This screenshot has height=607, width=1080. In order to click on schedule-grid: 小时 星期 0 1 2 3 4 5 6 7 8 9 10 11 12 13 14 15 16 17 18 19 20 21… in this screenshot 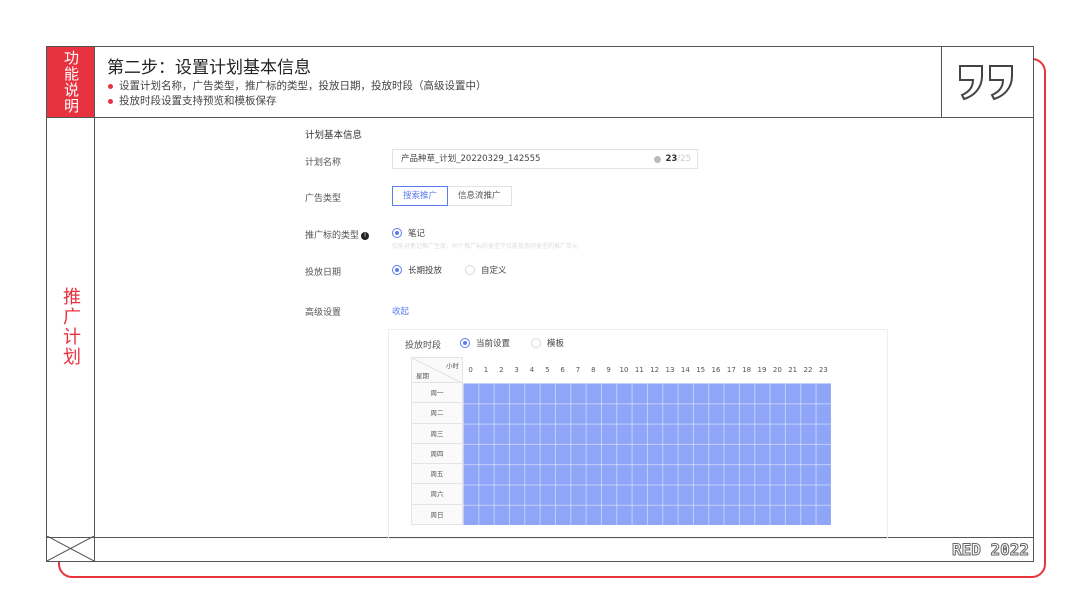, I will do `click(621, 441)`.